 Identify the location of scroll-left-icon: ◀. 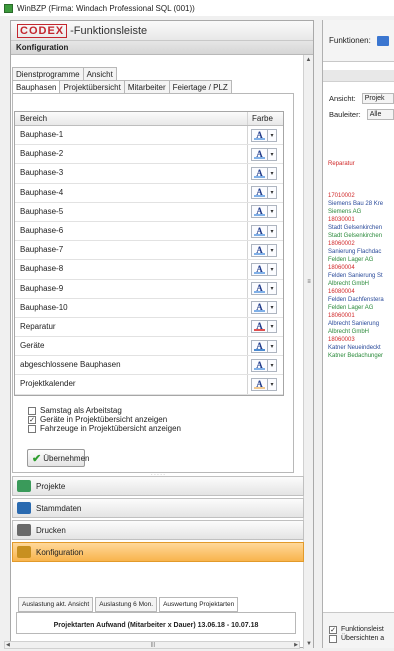
(8, 645).